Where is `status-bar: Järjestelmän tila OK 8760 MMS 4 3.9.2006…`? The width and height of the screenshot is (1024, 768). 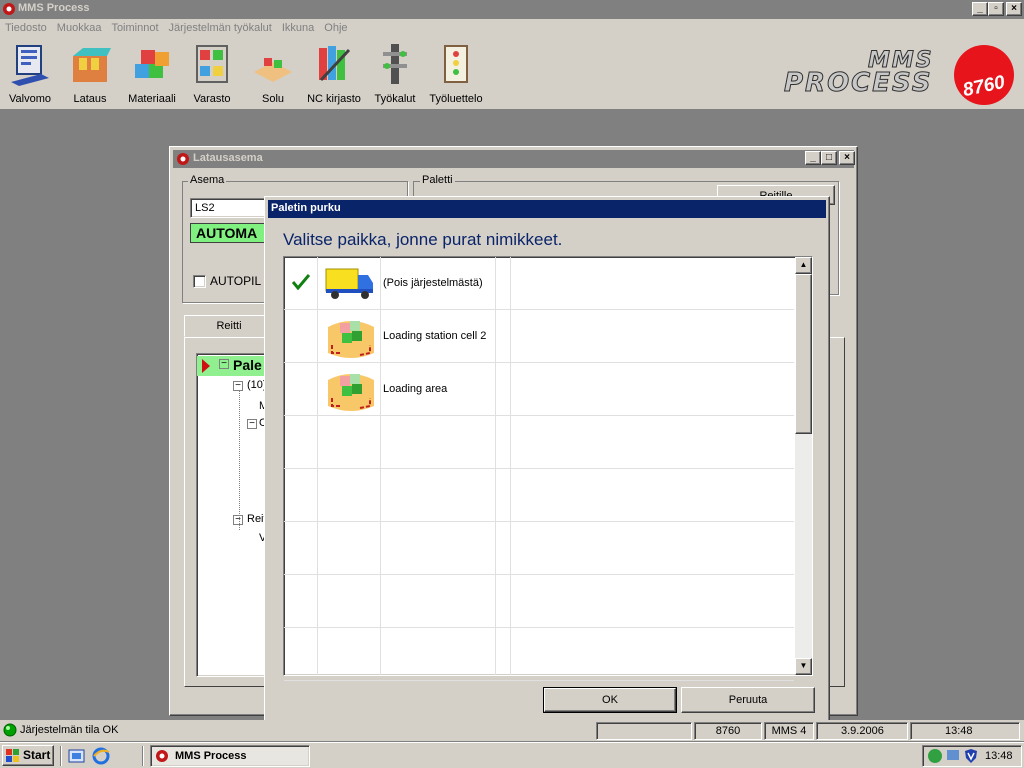
status-bar: Järjestelmän tila OK 8760 MMS 4 3.9.2006… is located at coordinates (512, 730).